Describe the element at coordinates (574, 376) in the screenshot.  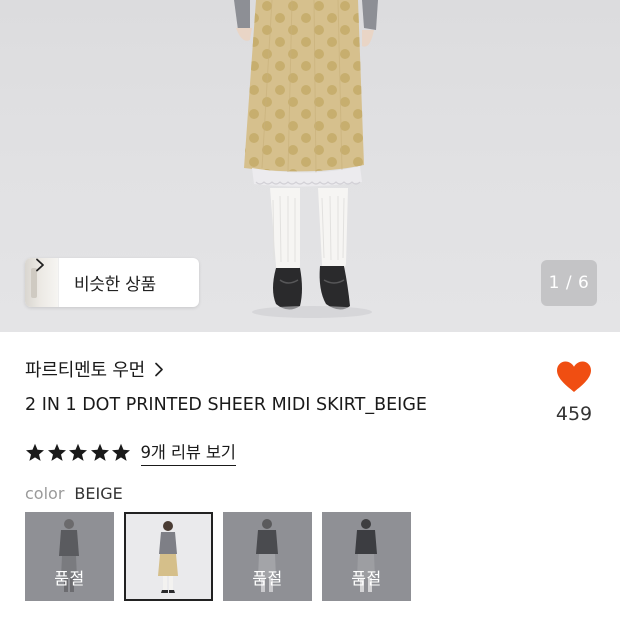
I see `heart-icon` at that location.